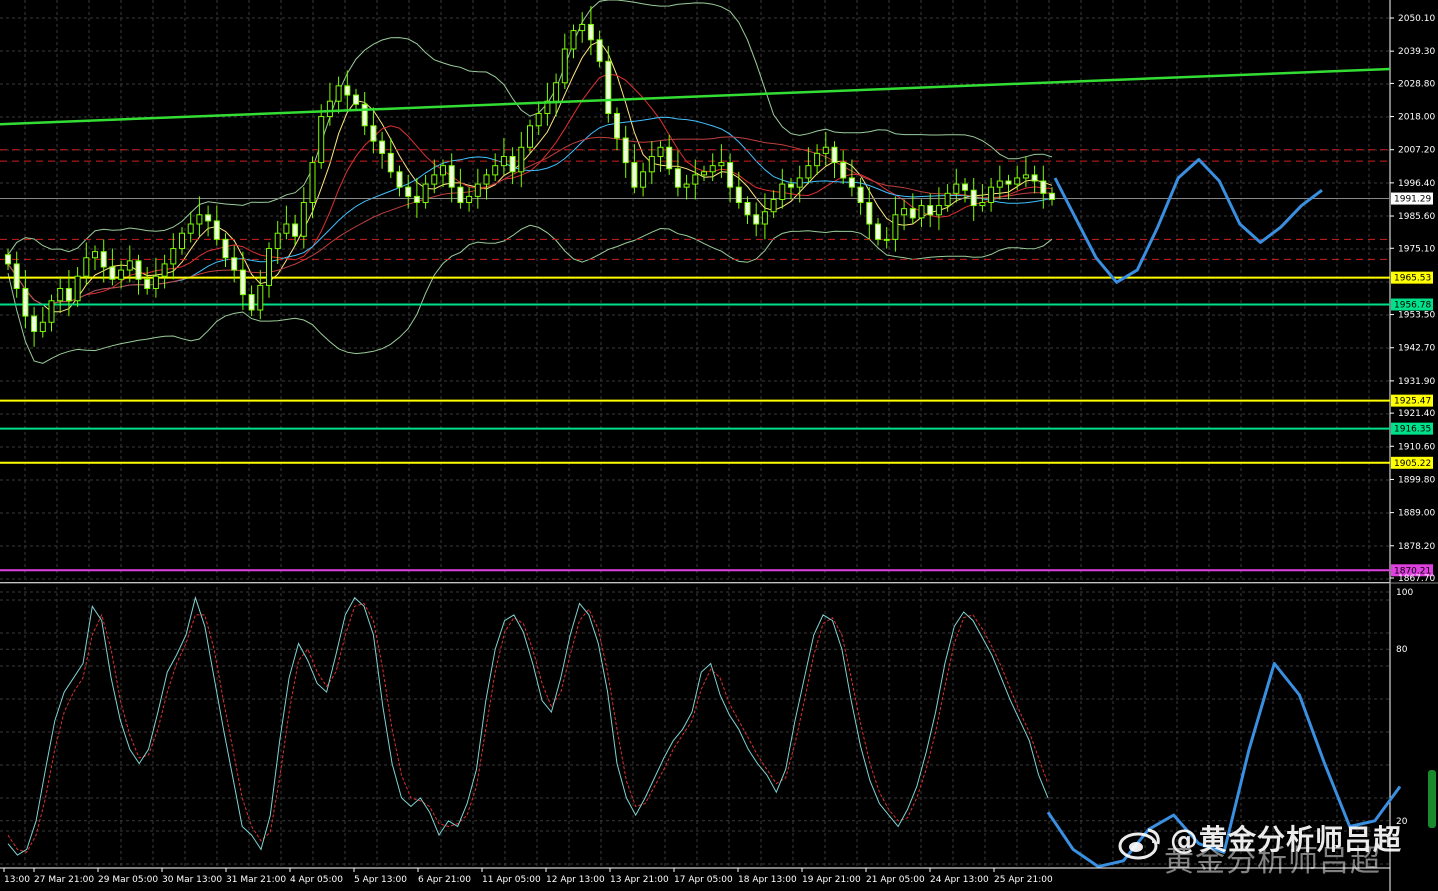  What do you see at coordinates (959, 880) in the screenshot?
I see `time-tick-label: 24 Apr 13:00` at bounding box center [959, 880].